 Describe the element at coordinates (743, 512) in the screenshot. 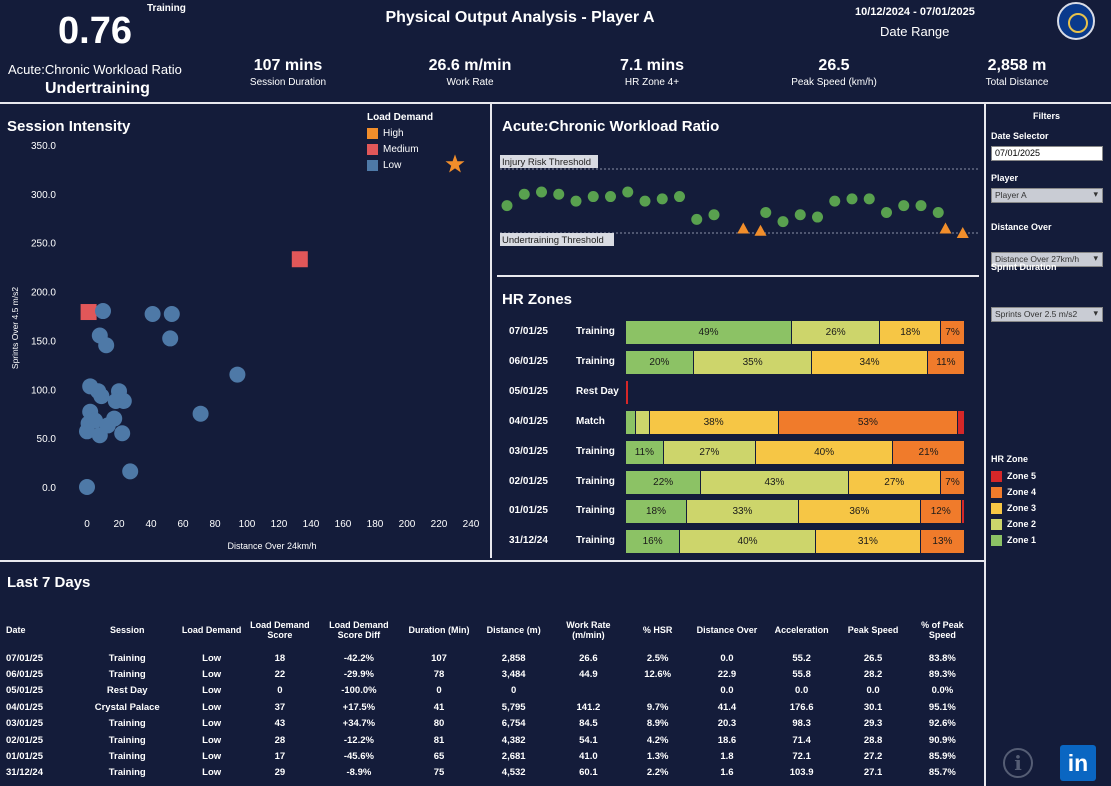

I see `hr-zone-segment: 33%` at that location.